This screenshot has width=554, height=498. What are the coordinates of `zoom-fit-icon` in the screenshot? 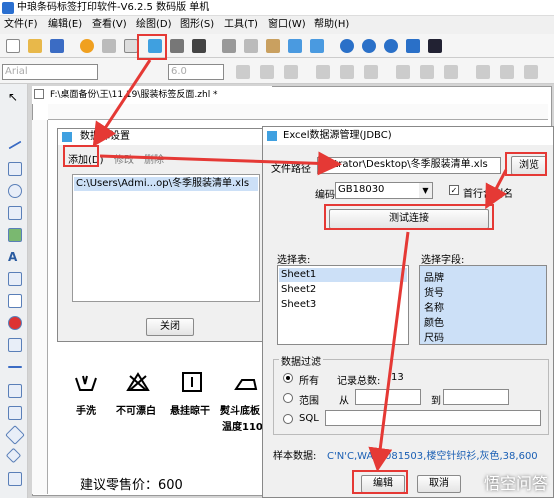 It's located at (391, 46).